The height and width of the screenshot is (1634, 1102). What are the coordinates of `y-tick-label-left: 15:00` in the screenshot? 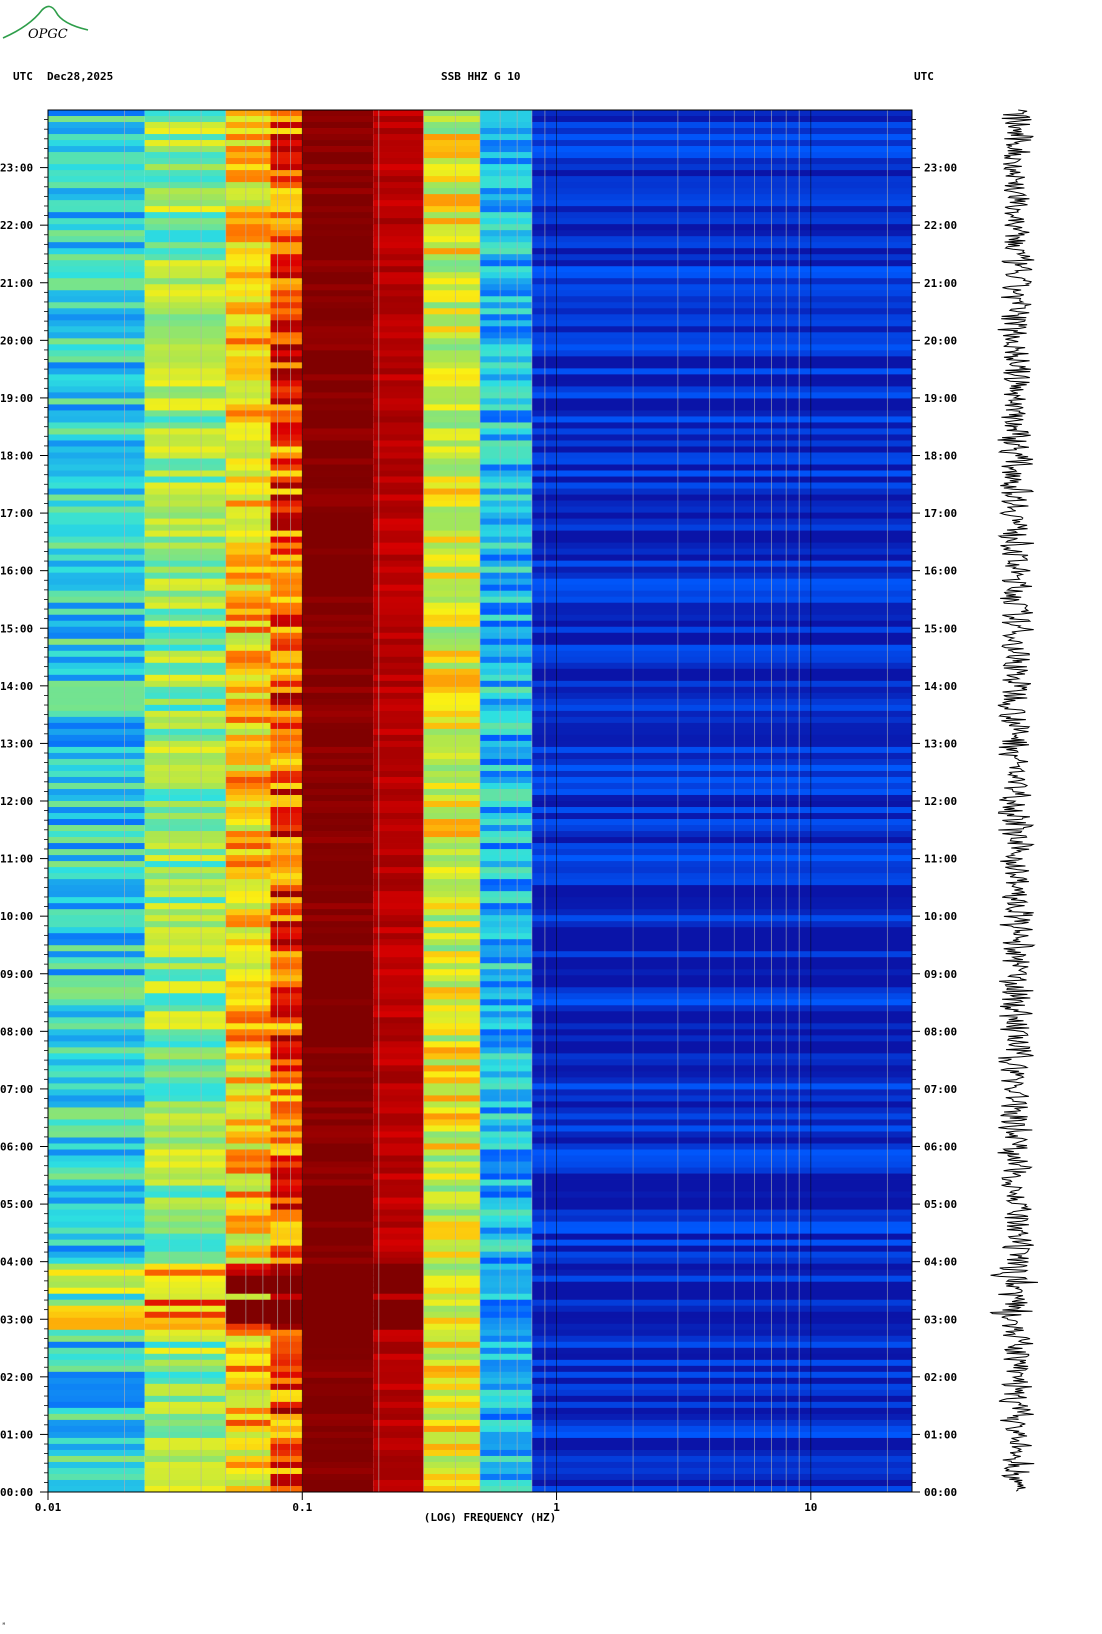 It's located at (16, 628).